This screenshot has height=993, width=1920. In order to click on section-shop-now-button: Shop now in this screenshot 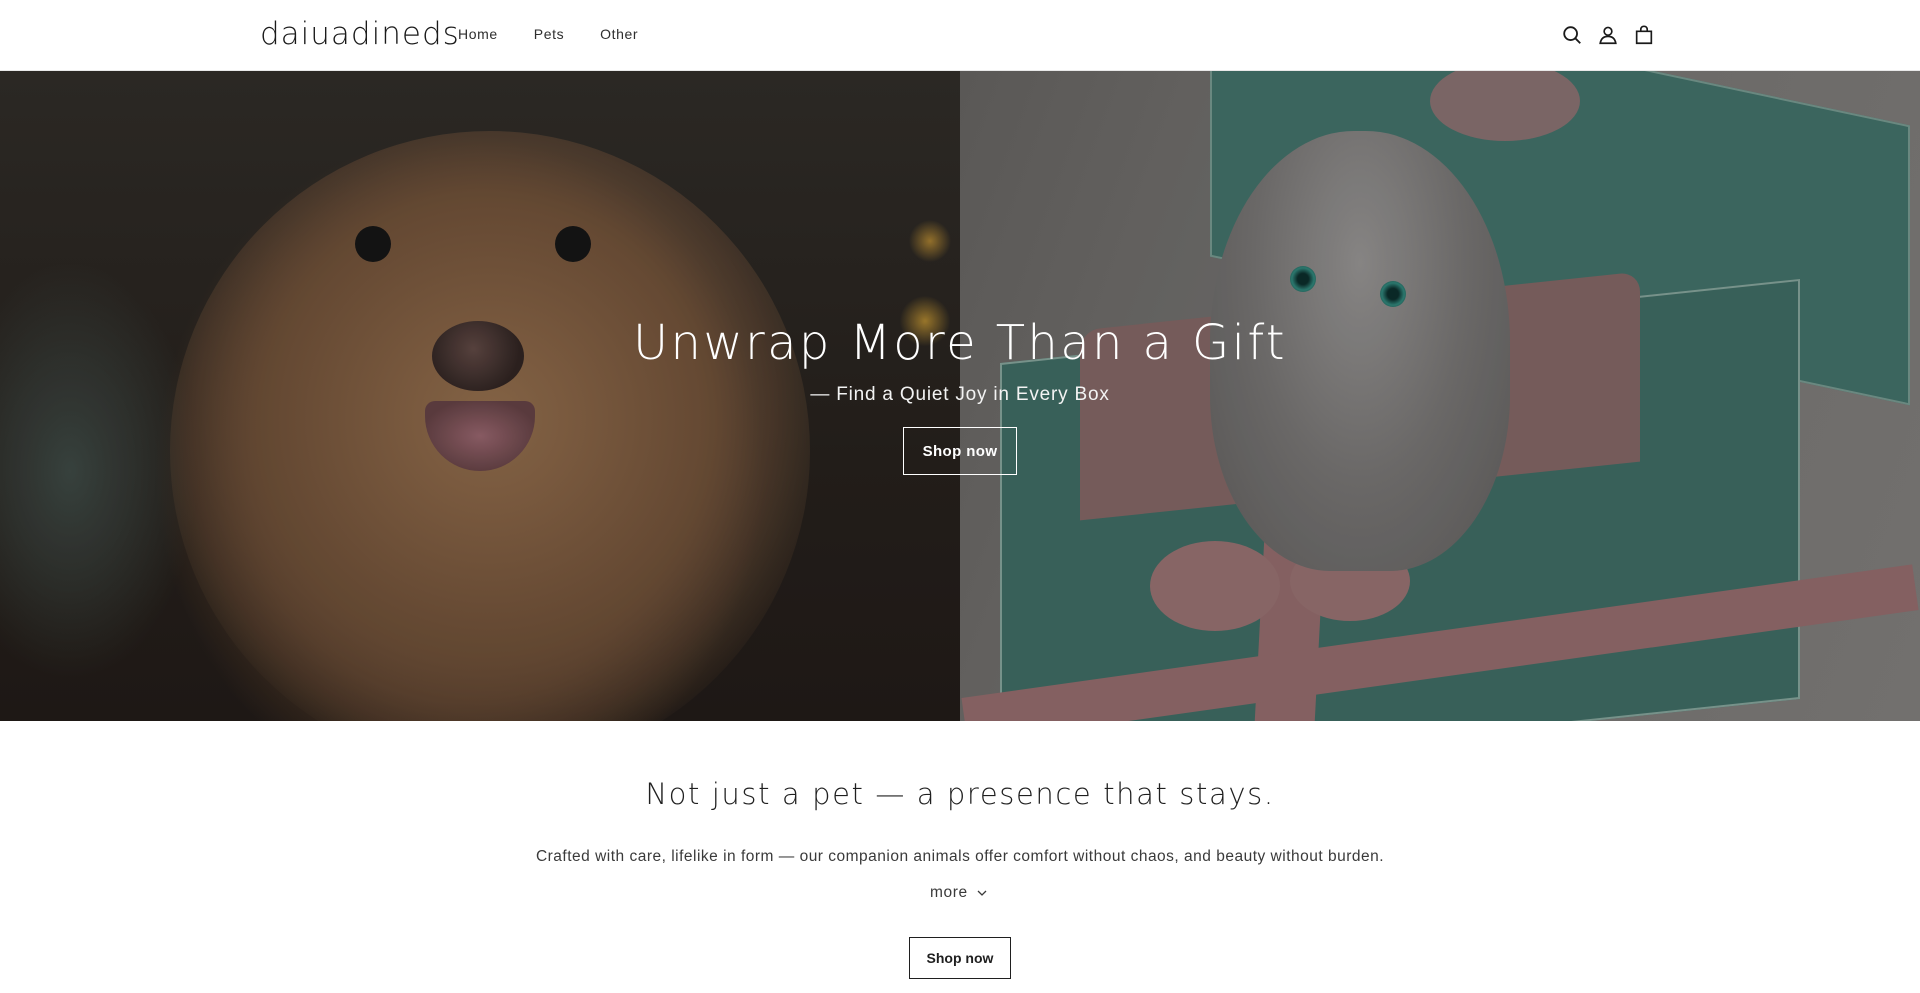, I will do `click(960, 958)`.